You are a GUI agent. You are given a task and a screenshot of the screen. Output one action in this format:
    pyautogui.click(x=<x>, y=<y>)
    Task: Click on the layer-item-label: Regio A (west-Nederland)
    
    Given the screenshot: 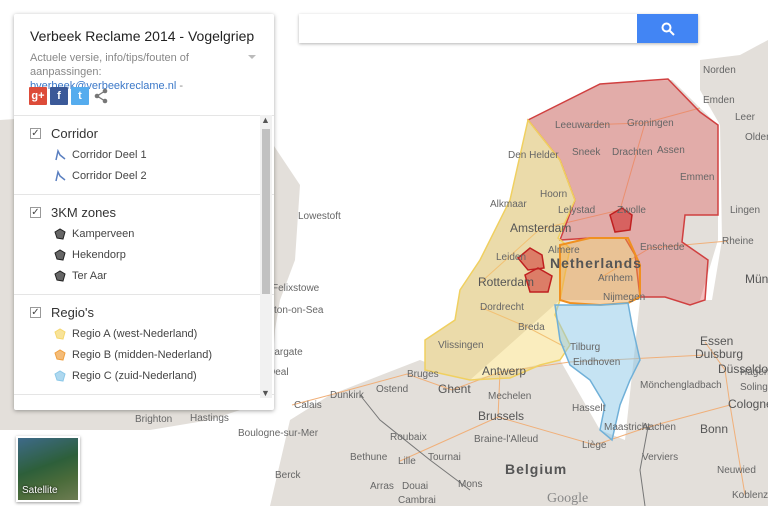 What is the action you would take?
    pyautogui.click(x=135, y=333)
    